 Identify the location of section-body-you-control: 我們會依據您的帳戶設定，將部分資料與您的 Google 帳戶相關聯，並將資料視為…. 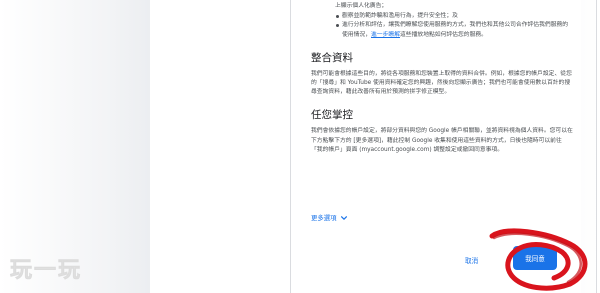
(442, 140).